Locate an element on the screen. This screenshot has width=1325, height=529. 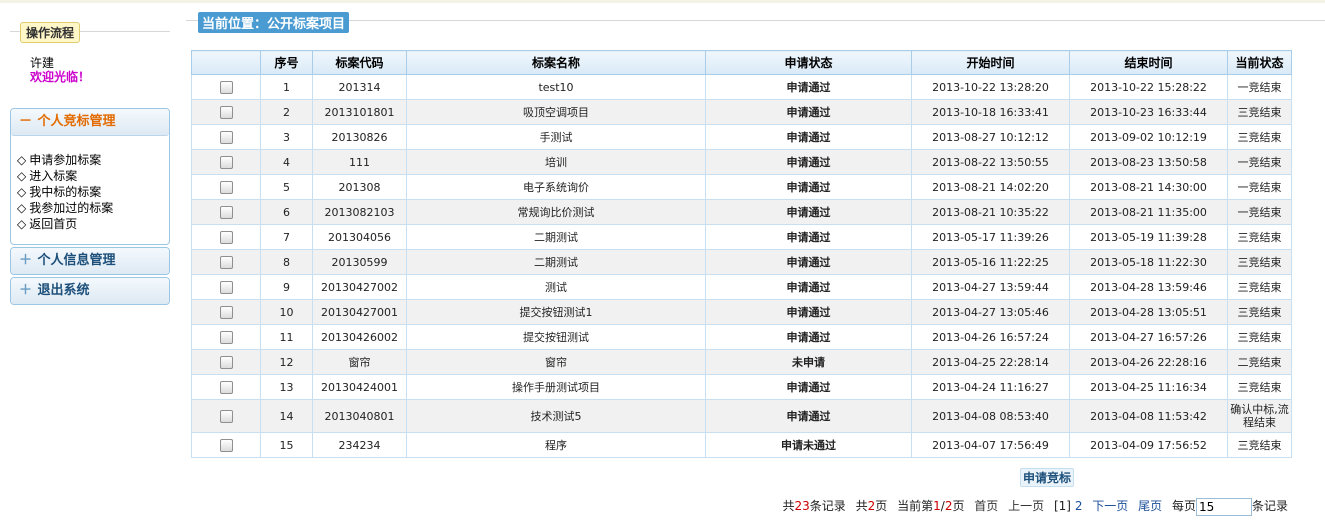
cell-start-time: 2013-04-25 22:28:14 is located at coordinates (990, 362).